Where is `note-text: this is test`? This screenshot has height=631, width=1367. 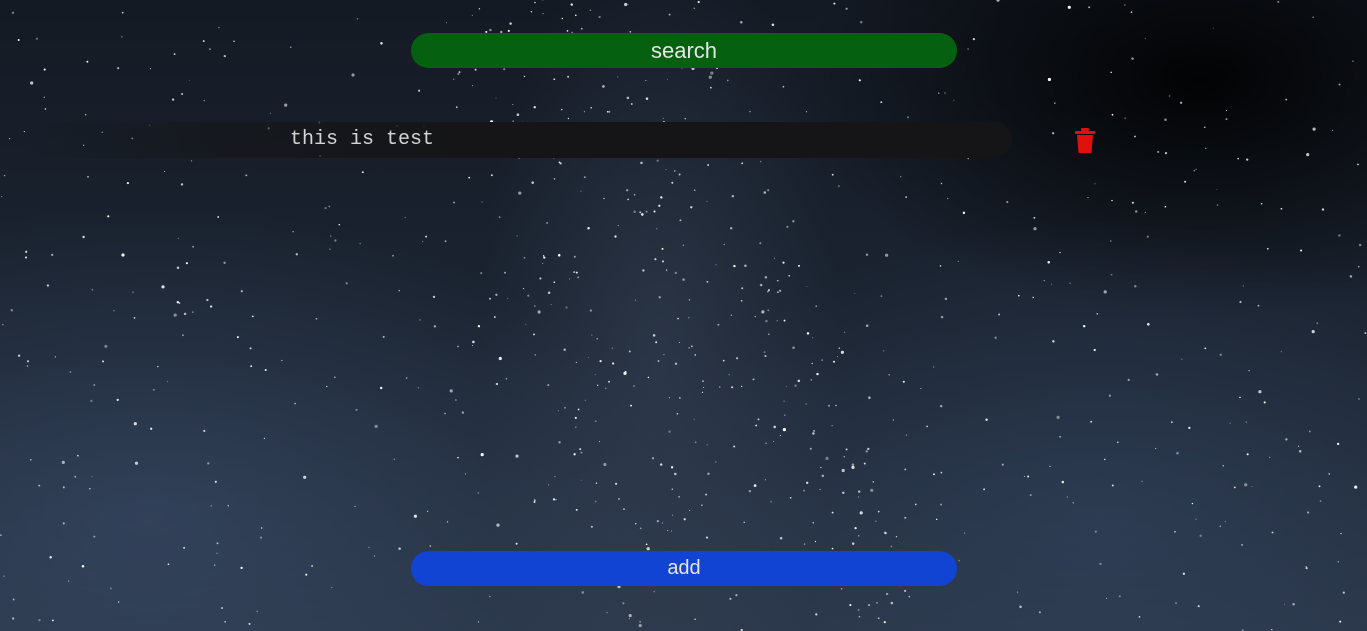 note-text: this is test is located at coordinates (362, 139).